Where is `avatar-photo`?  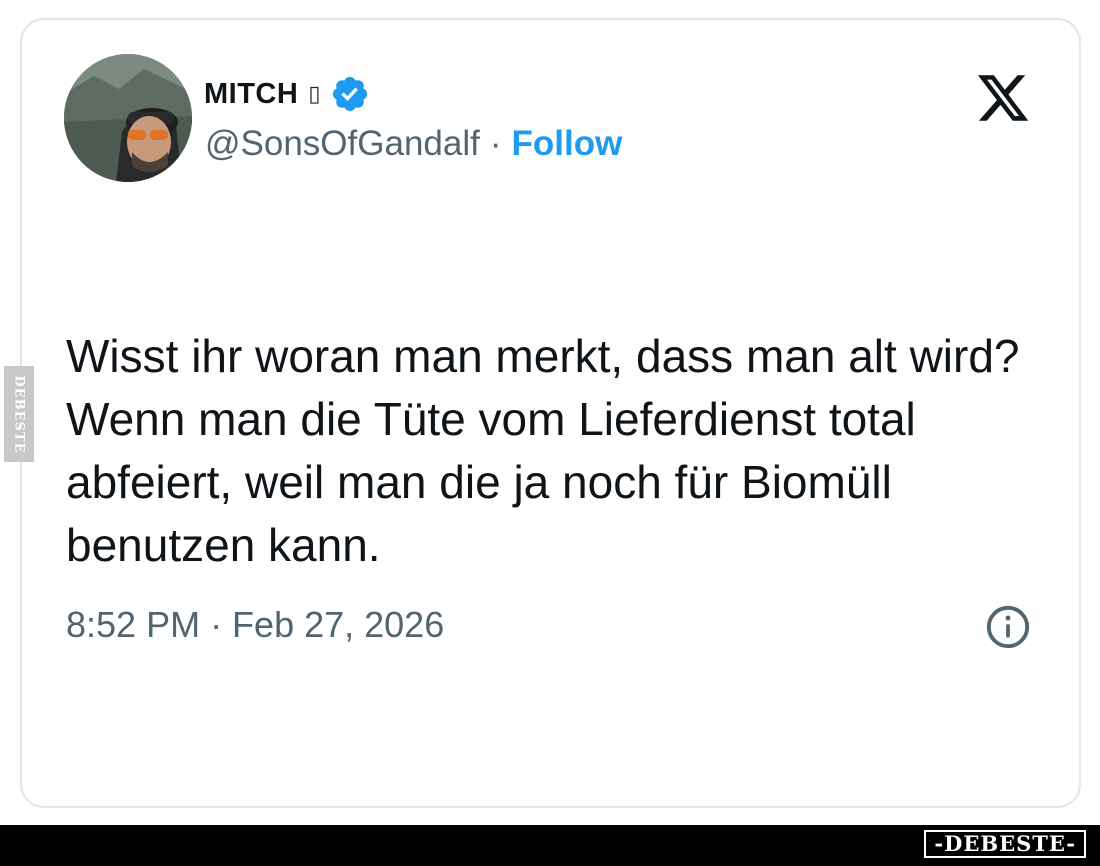 avatar-photo is located at coordinates (128, 118).